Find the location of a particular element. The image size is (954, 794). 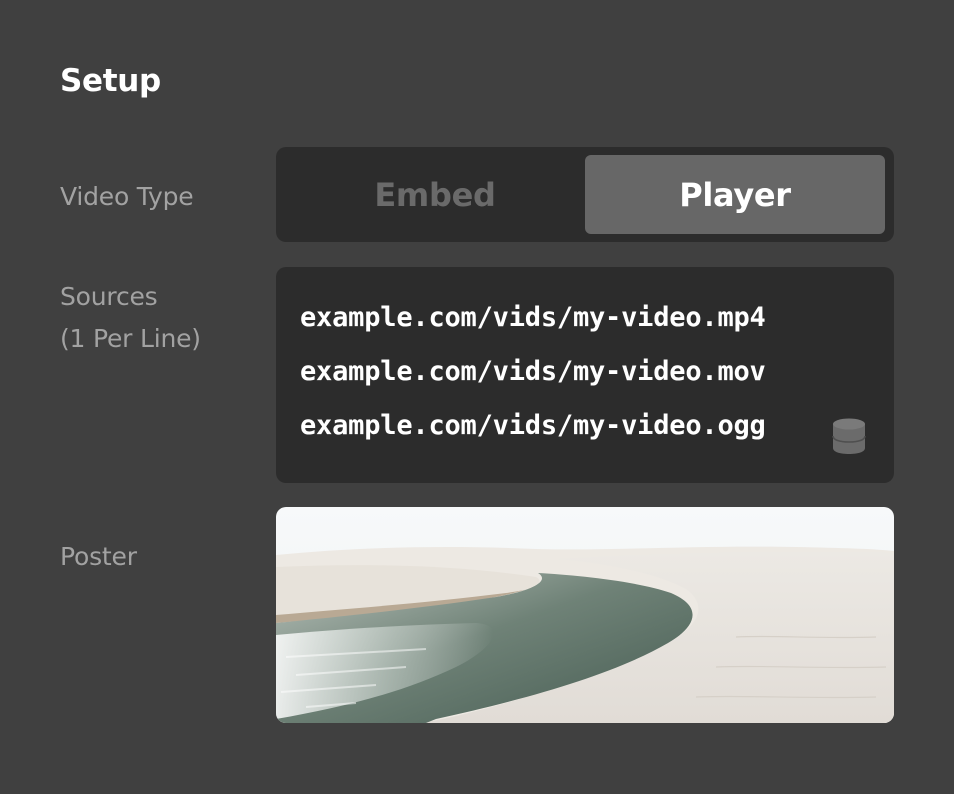

poster-label: Poster is located at coordinates (98, 556).